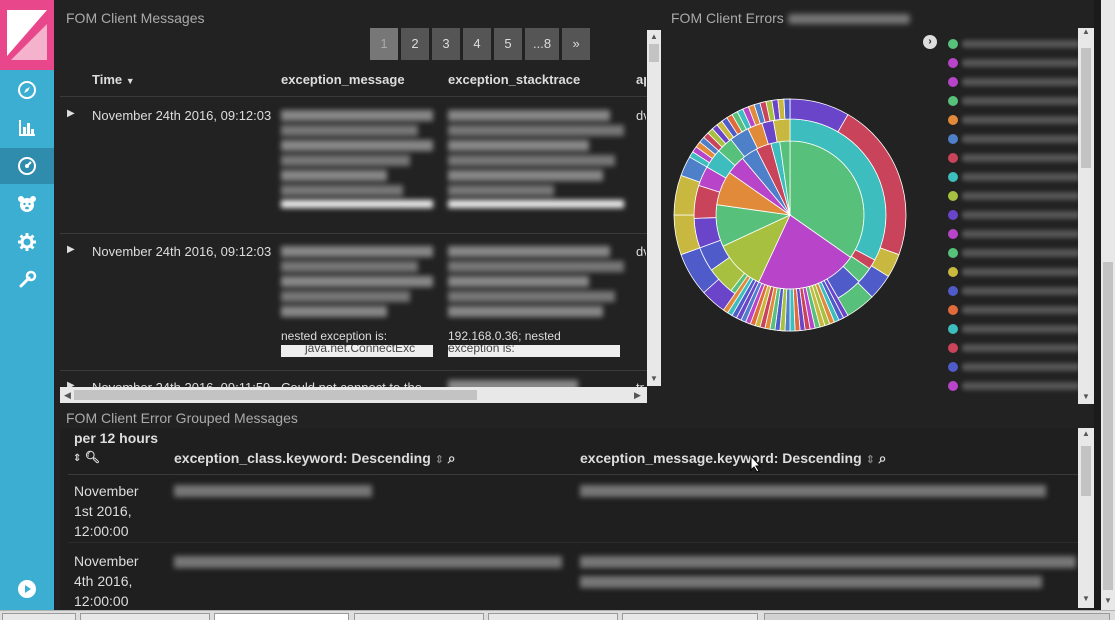 Image resolution: width=1115 pixels, height=620 pixels. What do you see at coordinates (67, 395) in the screenshot?
I see `scroll-left-icon: ◀` at bounding box center [67, 395].